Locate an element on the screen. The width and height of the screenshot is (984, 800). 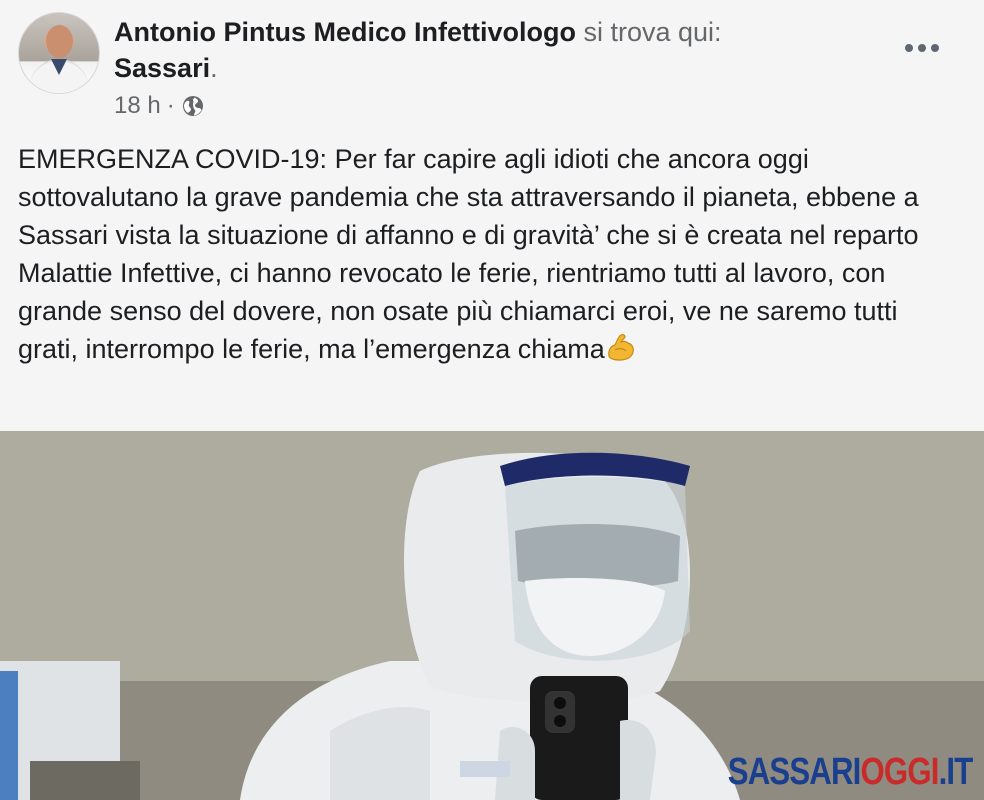
post-timestamp: 18 h is located at coordinates (137, 106).